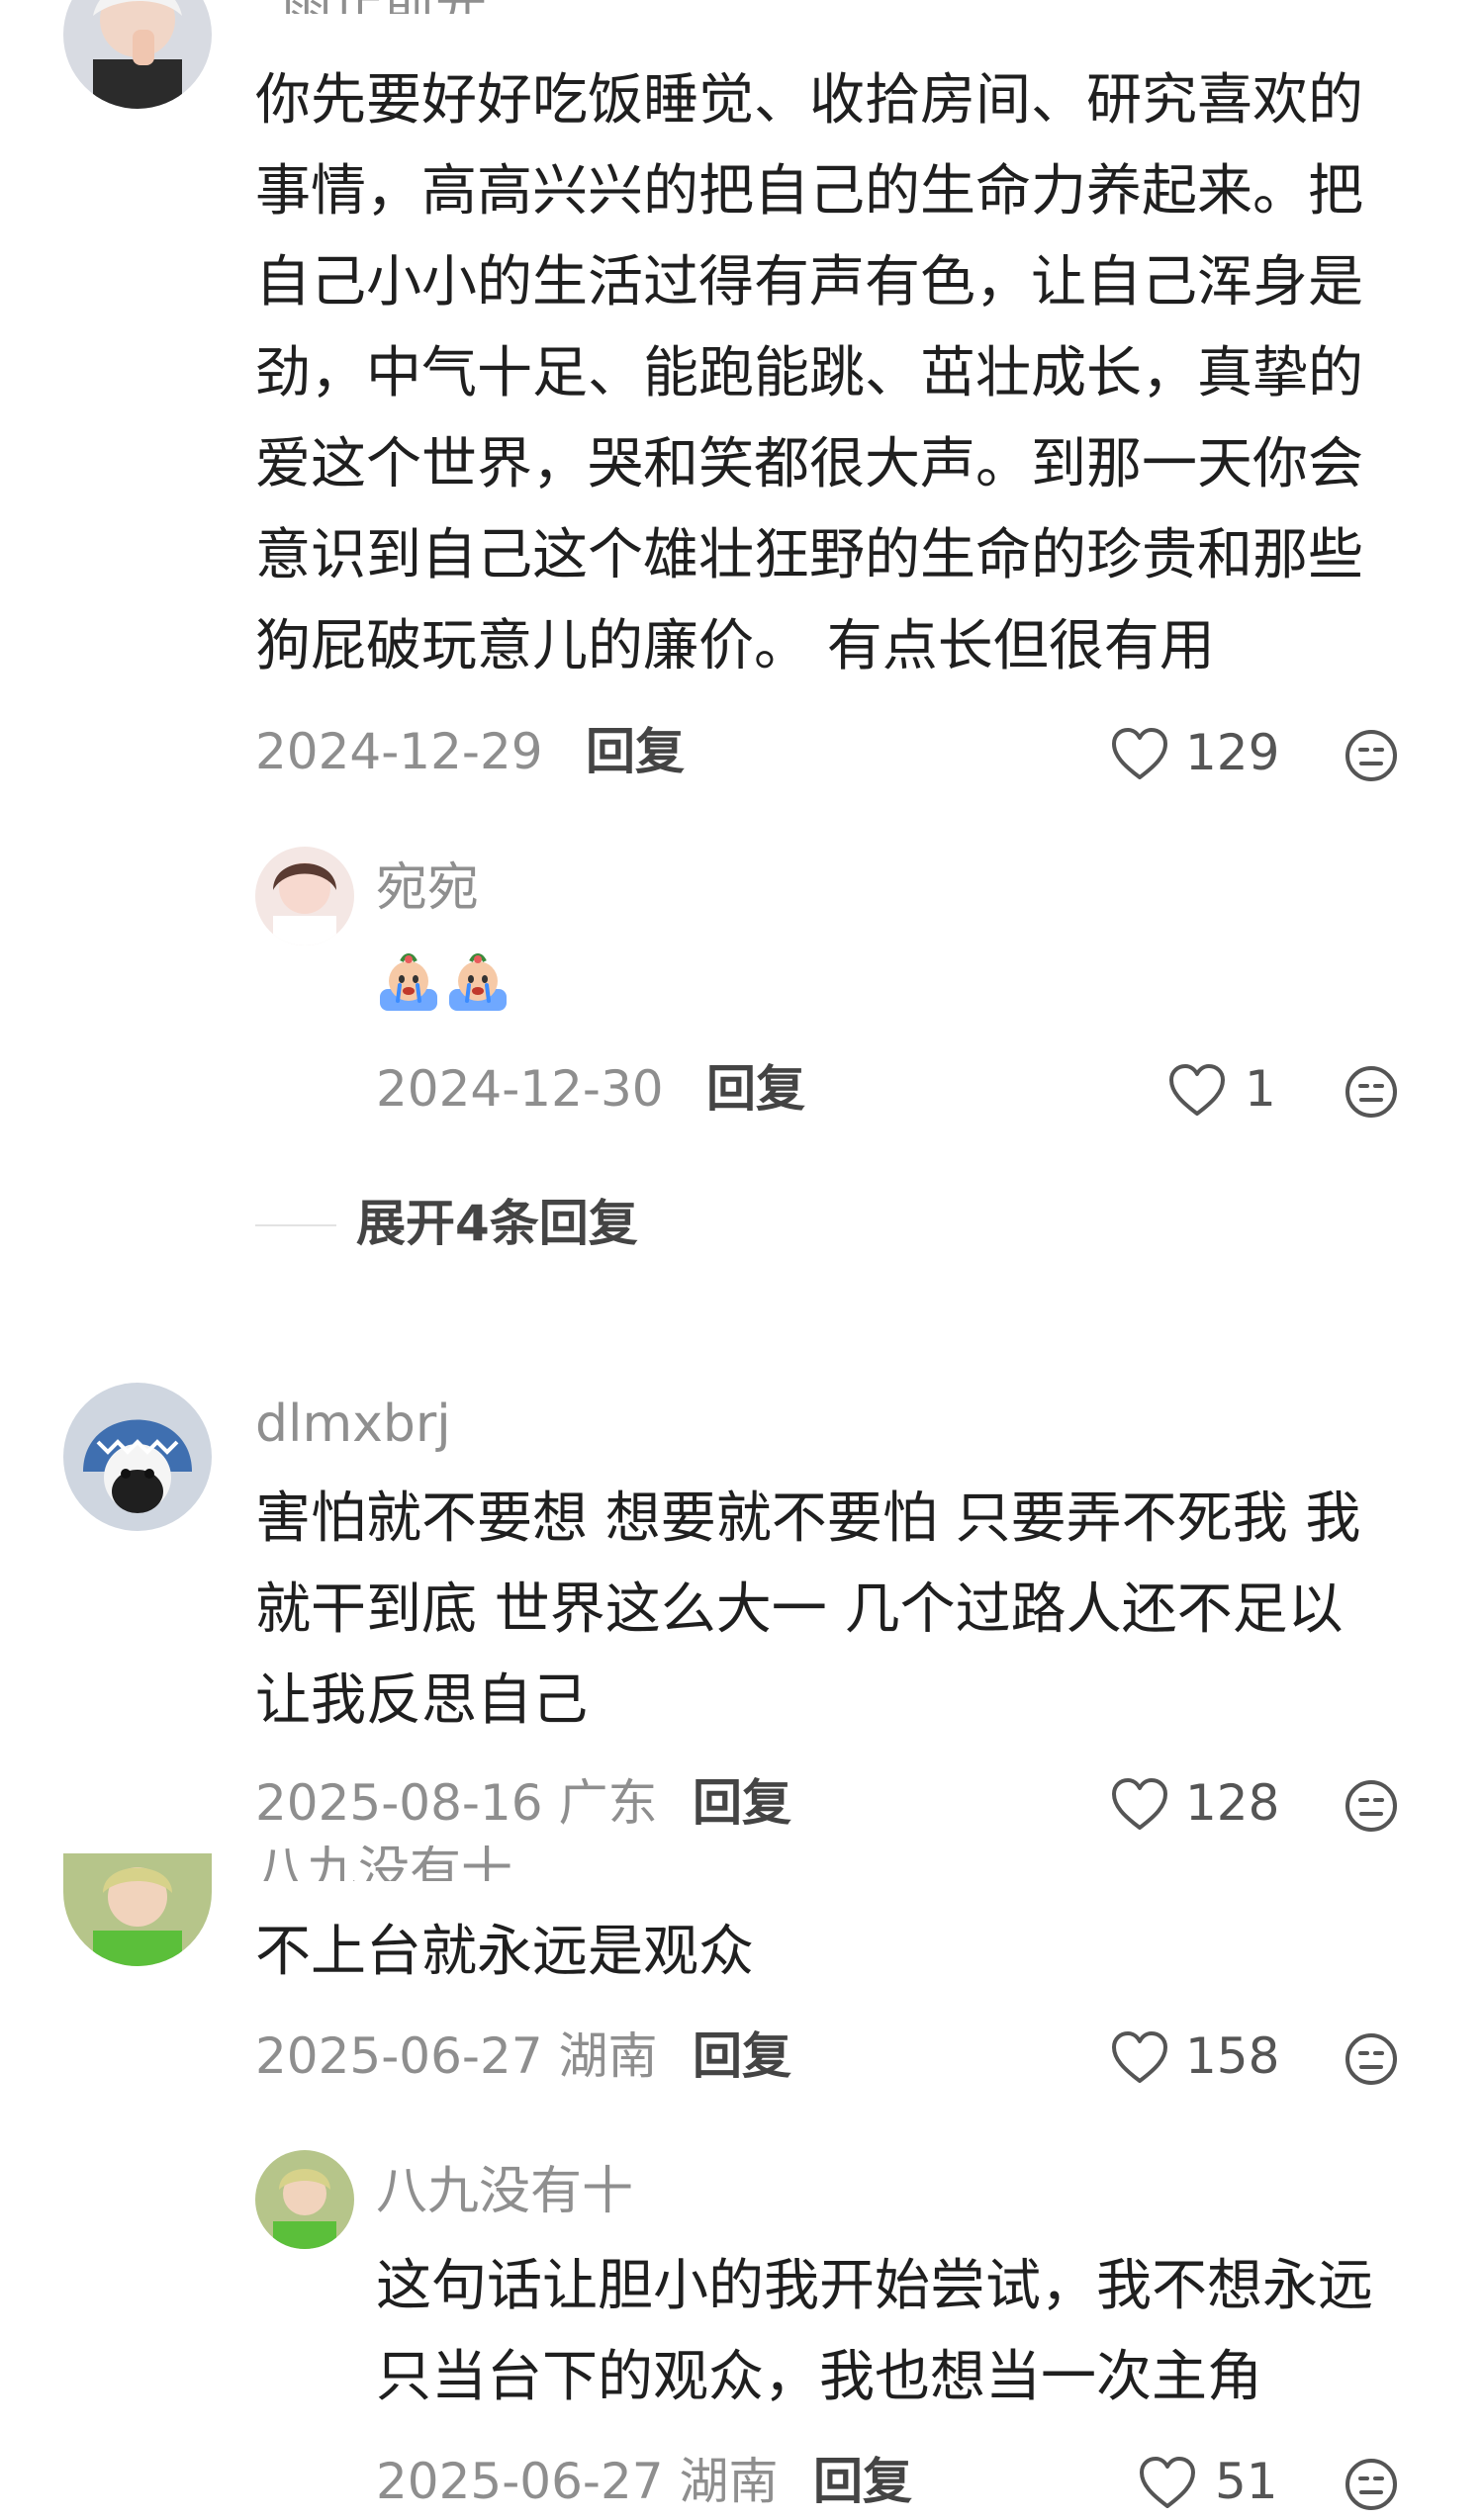 The height and width of the screenshot is (2520, 1484). I want to click on reply-username: 八九没有十, so click(504, 2191).